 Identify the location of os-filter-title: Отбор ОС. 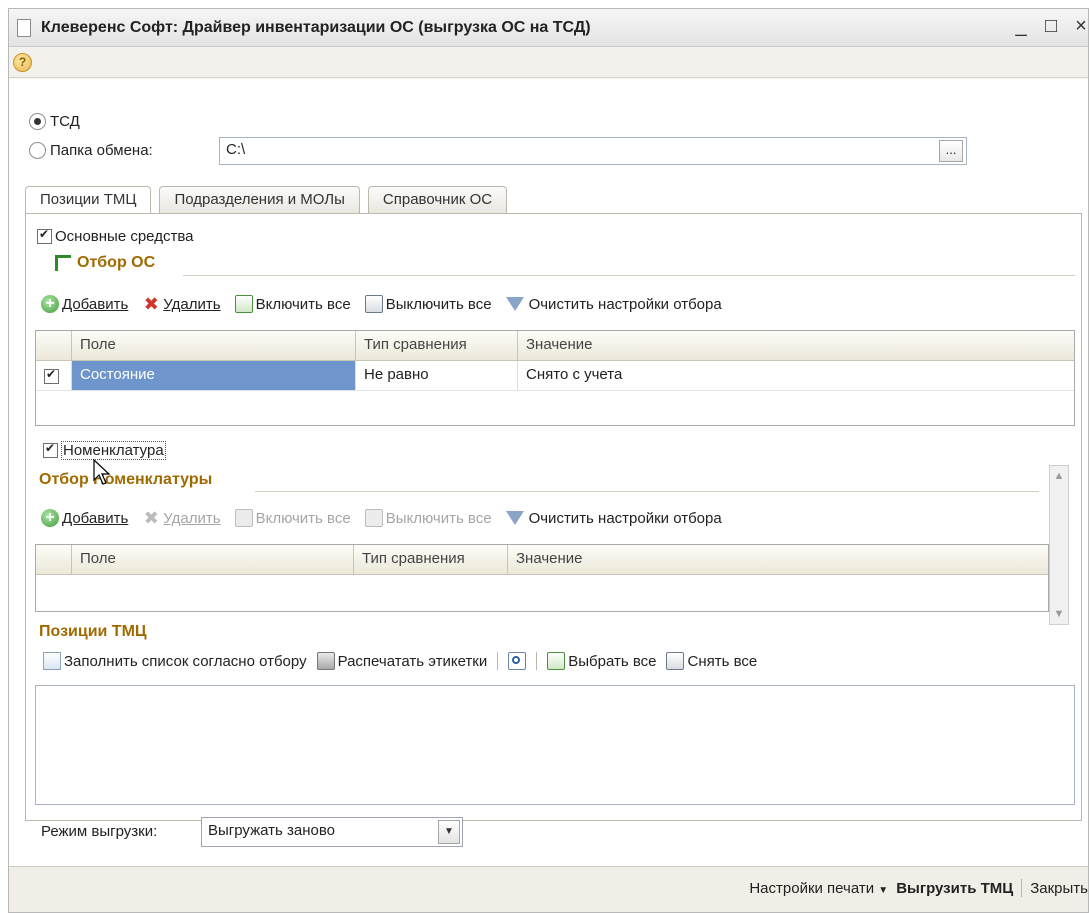
(116, 262).